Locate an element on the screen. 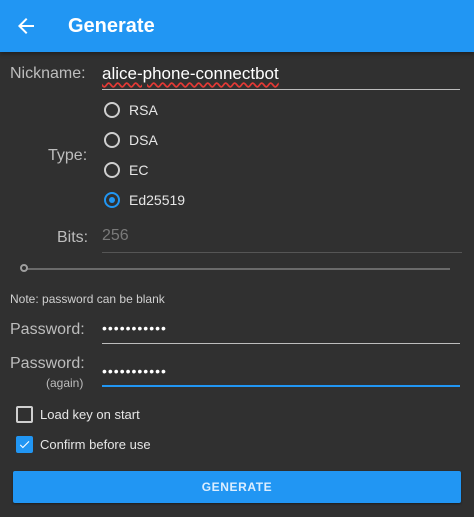 Image resolution: width=474 pixels, height=517 pixels. bits-field: 256 is located at coordinates (282, 240).